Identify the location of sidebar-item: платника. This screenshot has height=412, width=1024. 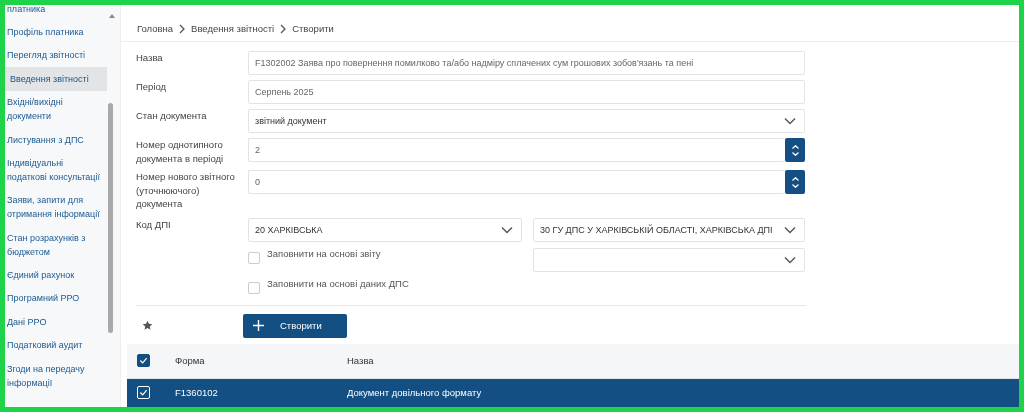
(56, 13).